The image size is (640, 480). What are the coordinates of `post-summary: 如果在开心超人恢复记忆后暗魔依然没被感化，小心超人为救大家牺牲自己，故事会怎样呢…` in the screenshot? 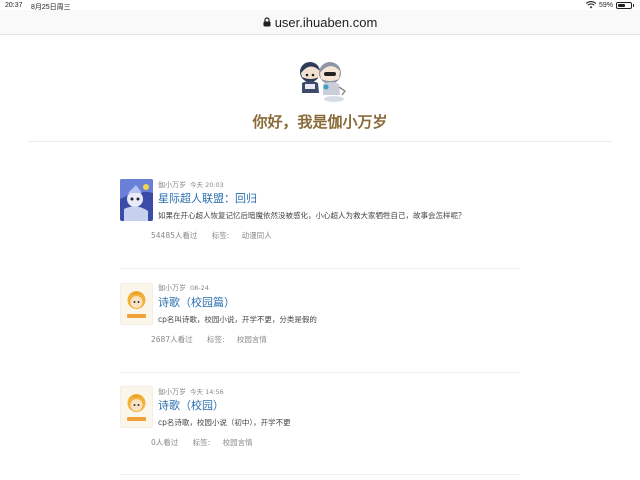 It's located at (312, 215).